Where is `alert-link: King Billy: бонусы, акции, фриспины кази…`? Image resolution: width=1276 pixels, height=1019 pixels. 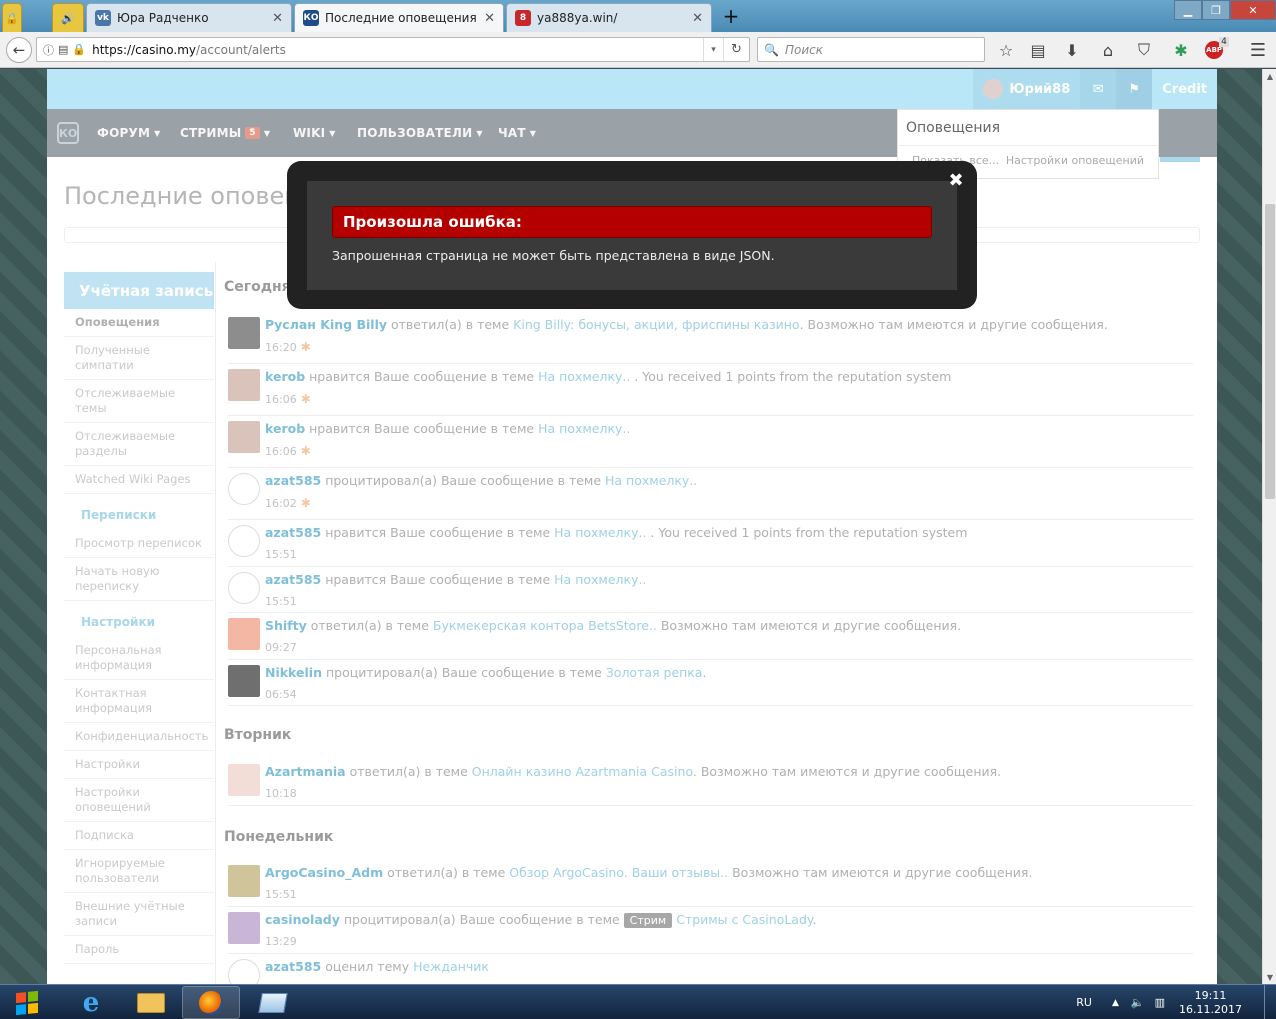 alert-link: King Billy: бонусы, акции, фриспины кази… is located at coordinates (656, 324).